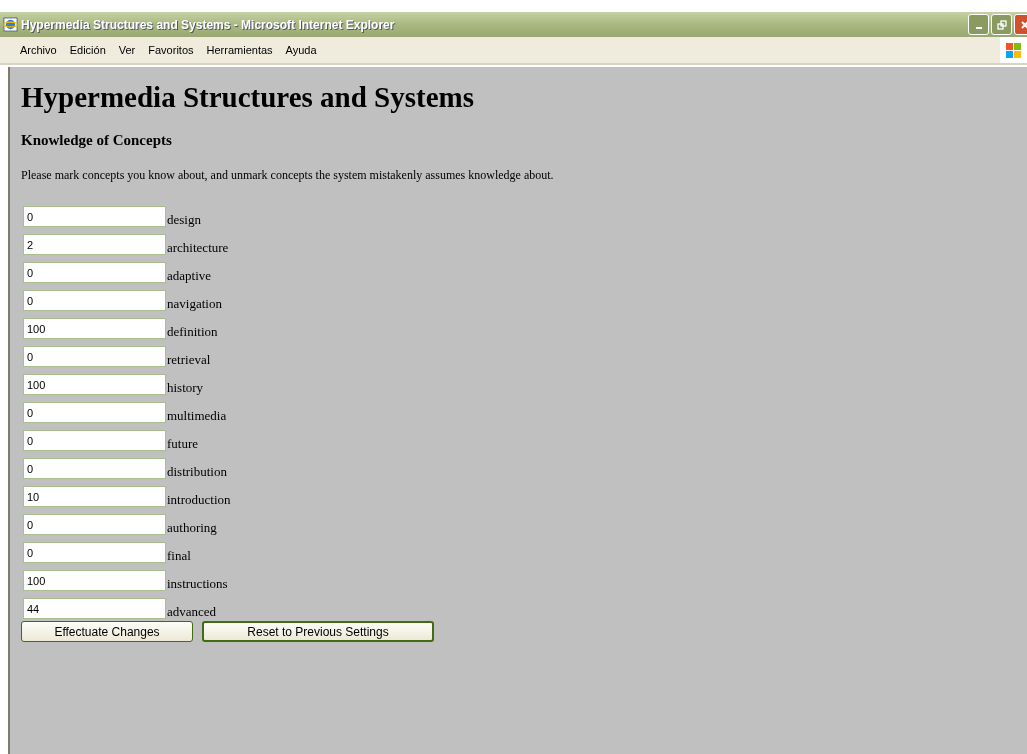  What do you see at coordinates (198, 247) in the screenshot?
I see `concept-label: architecture` at bounding box center [198, 247].